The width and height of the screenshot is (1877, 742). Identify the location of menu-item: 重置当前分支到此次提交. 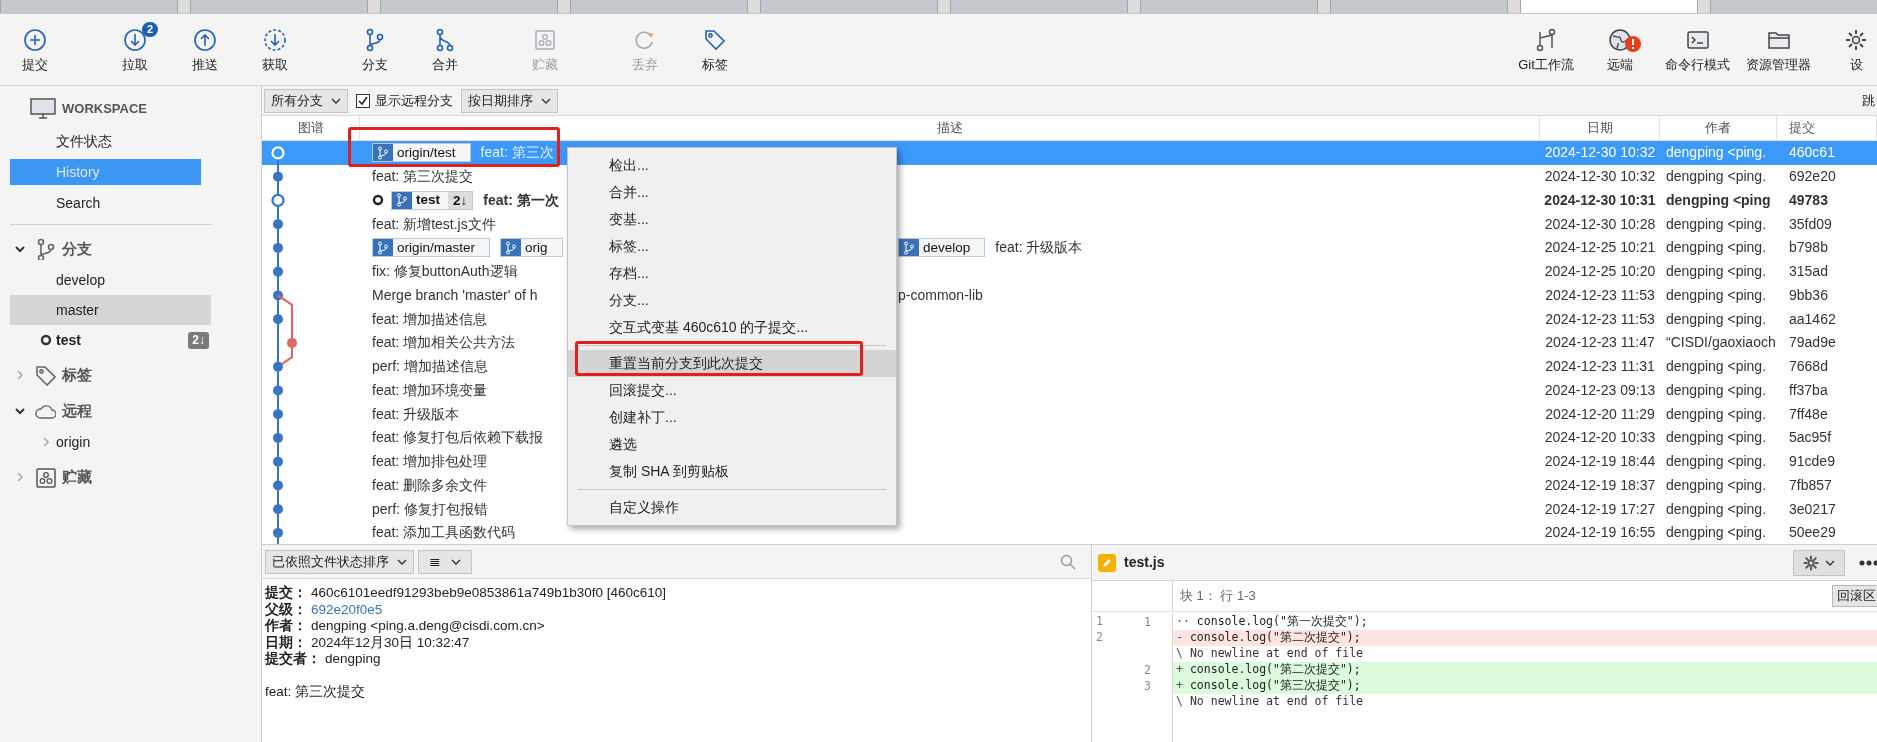
(732, 363).